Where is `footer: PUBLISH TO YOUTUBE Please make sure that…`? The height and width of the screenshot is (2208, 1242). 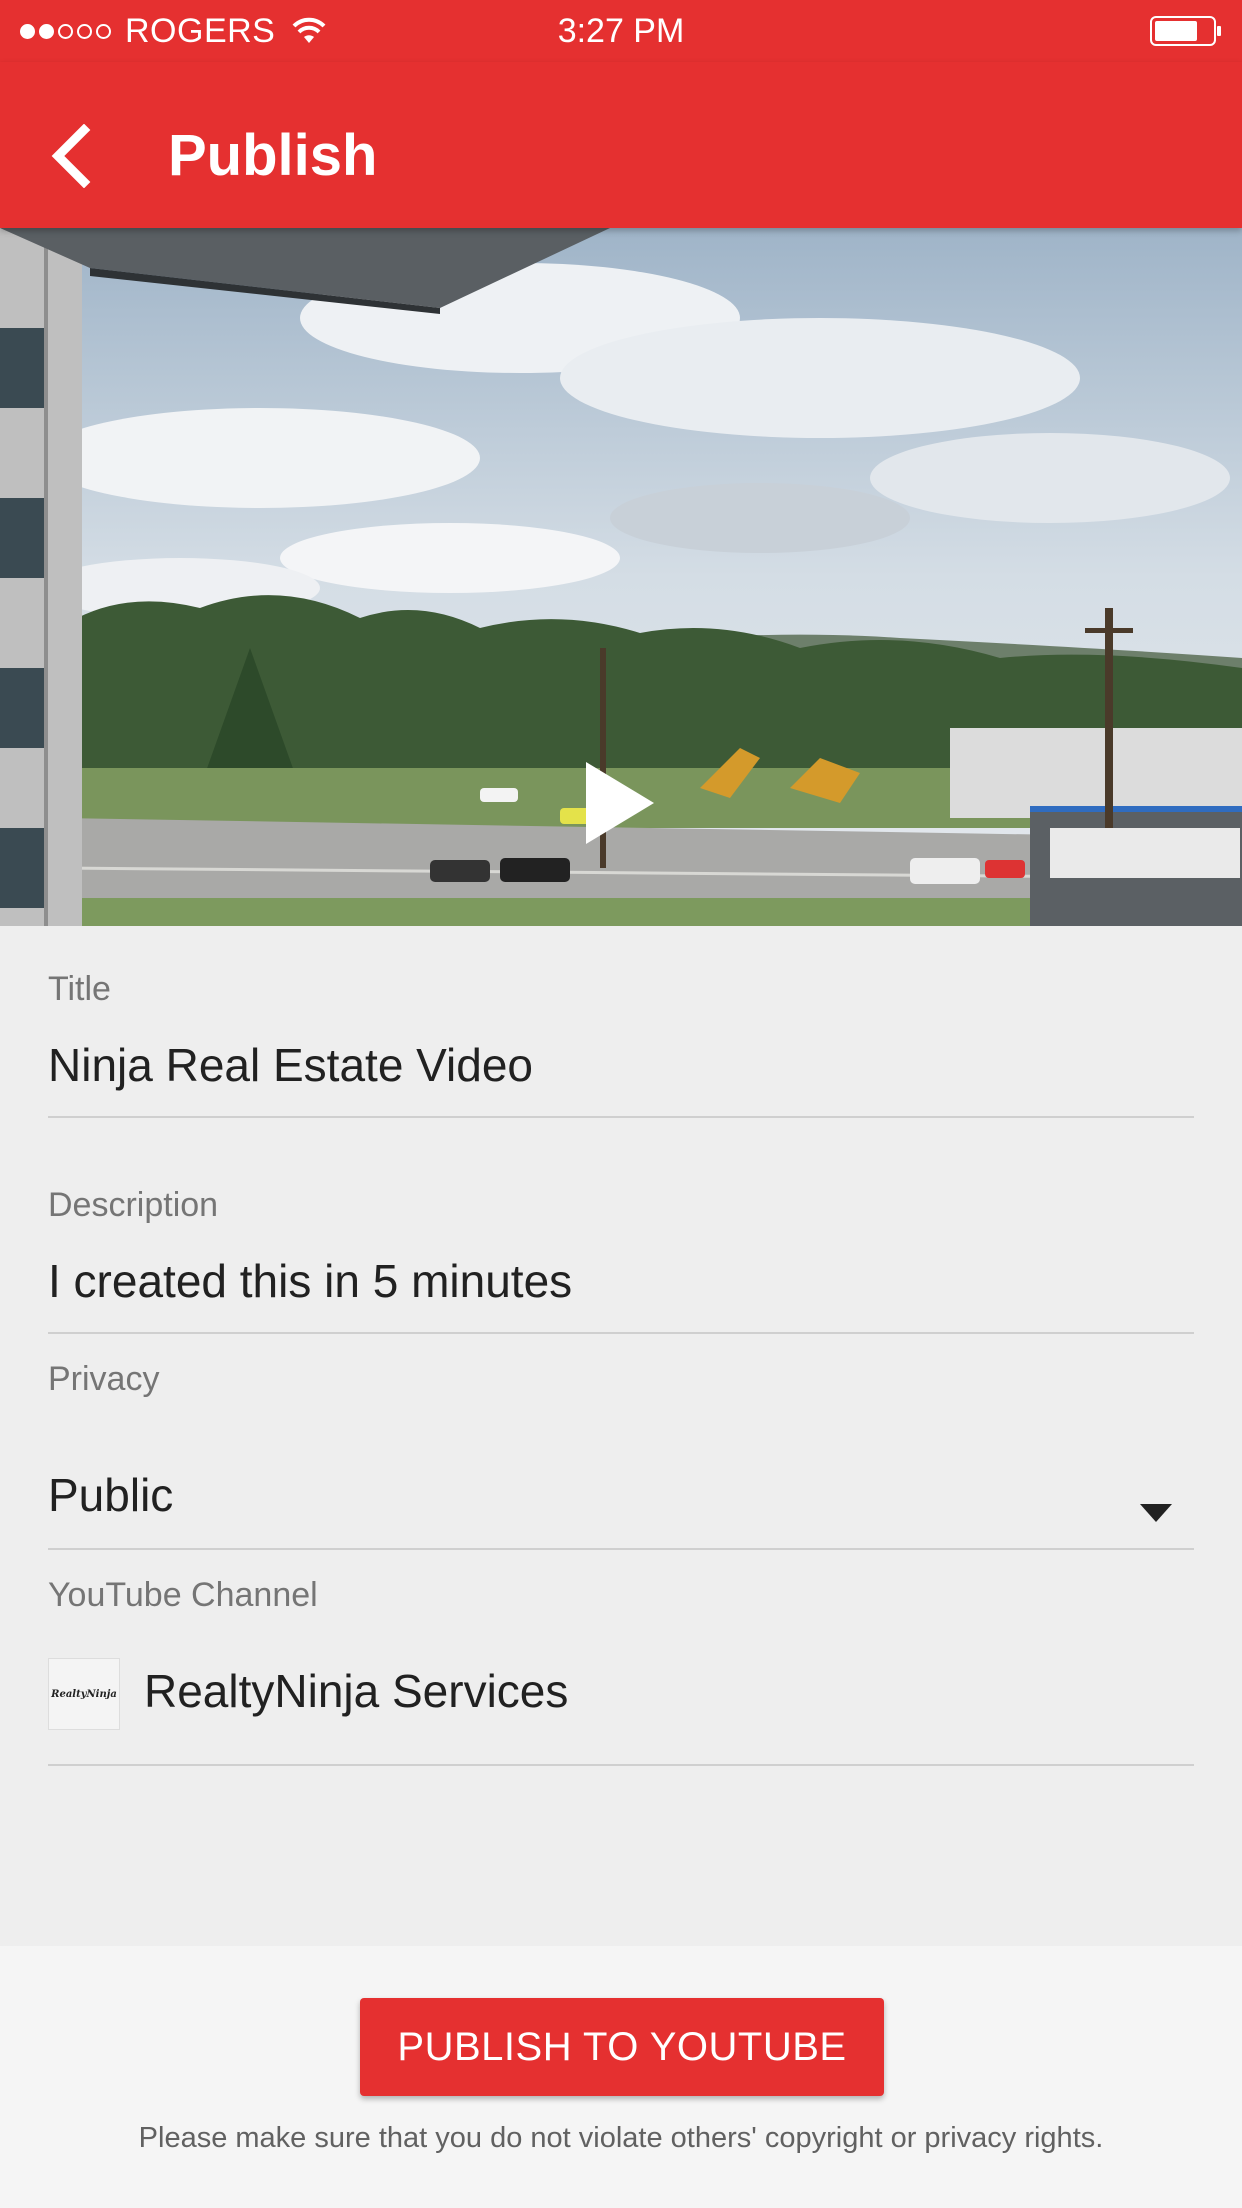
footer: PUBLISH TO YOUTUBE Please make sure that… is located at coordinates (621, 2077).